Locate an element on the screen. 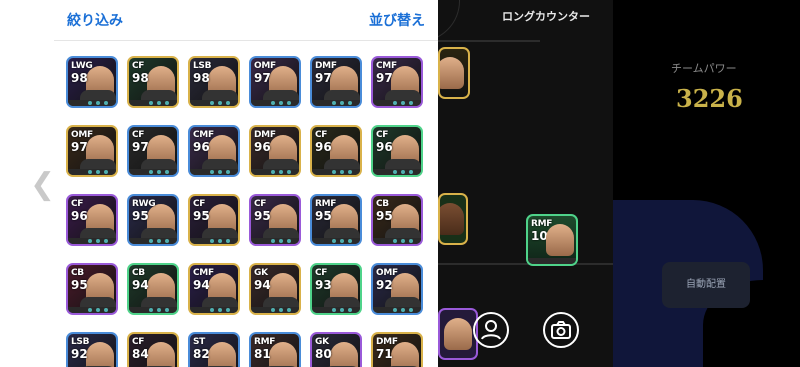  player-rating: 98 is located at coordinates (79, 78).